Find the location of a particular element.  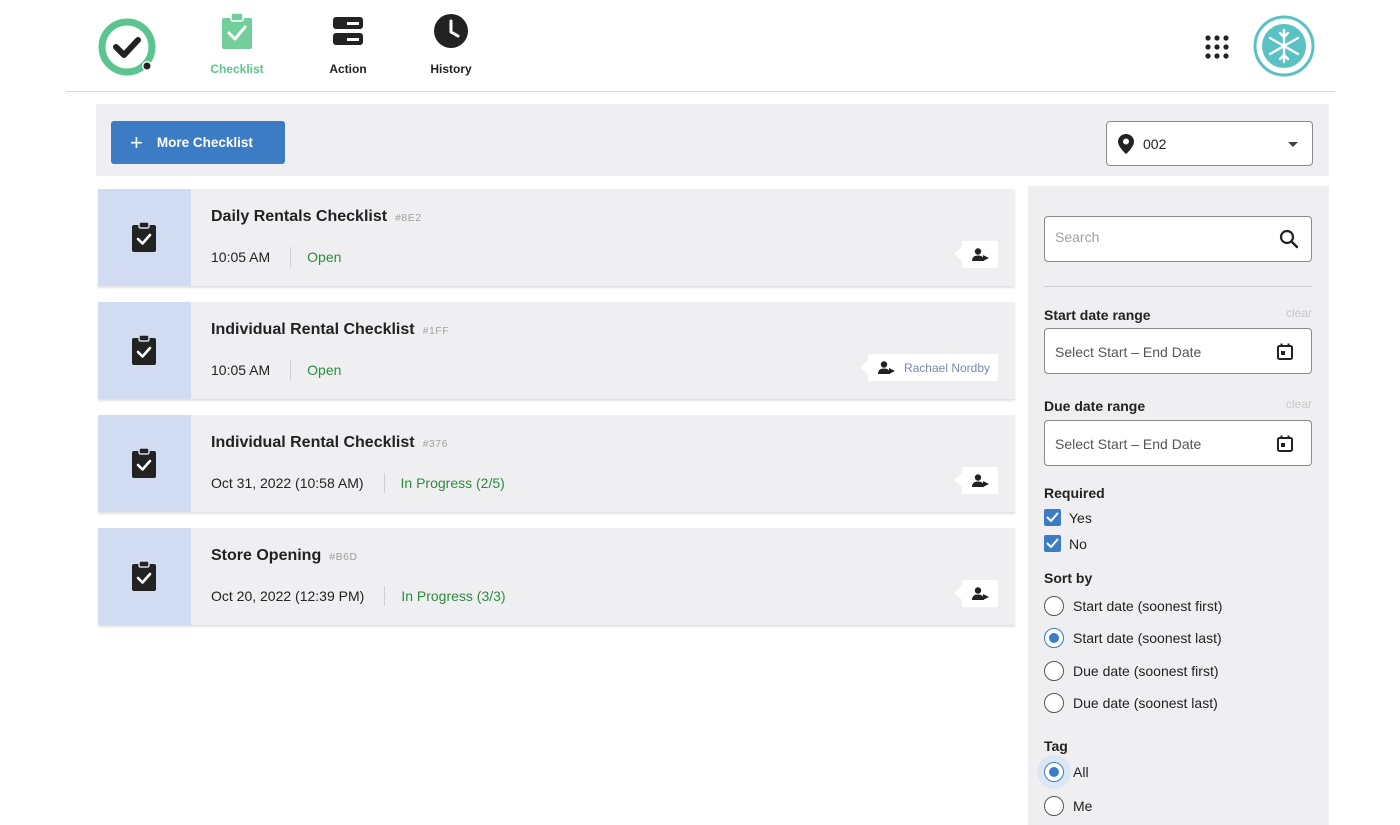

sort-due-soonest-first-radio: Due date (soonest first) is located at coordinates (1131, 671).